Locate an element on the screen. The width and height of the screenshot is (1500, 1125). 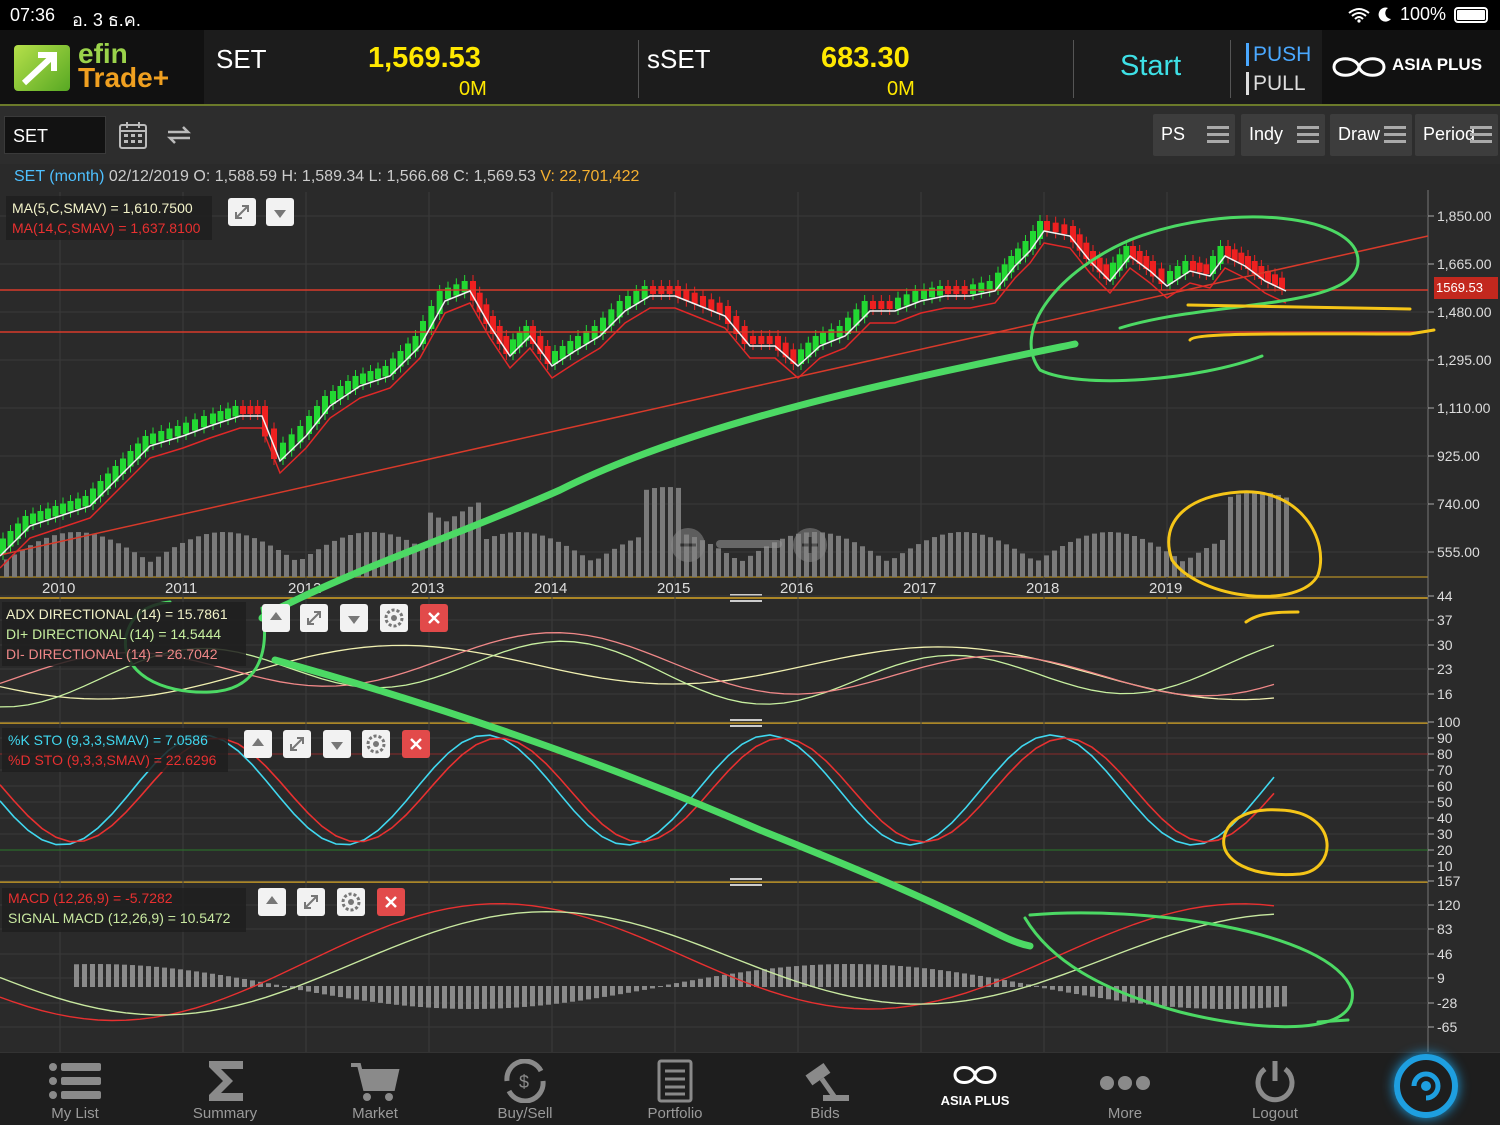
nav-summary: Summary is located at coordinates (225, 1089).